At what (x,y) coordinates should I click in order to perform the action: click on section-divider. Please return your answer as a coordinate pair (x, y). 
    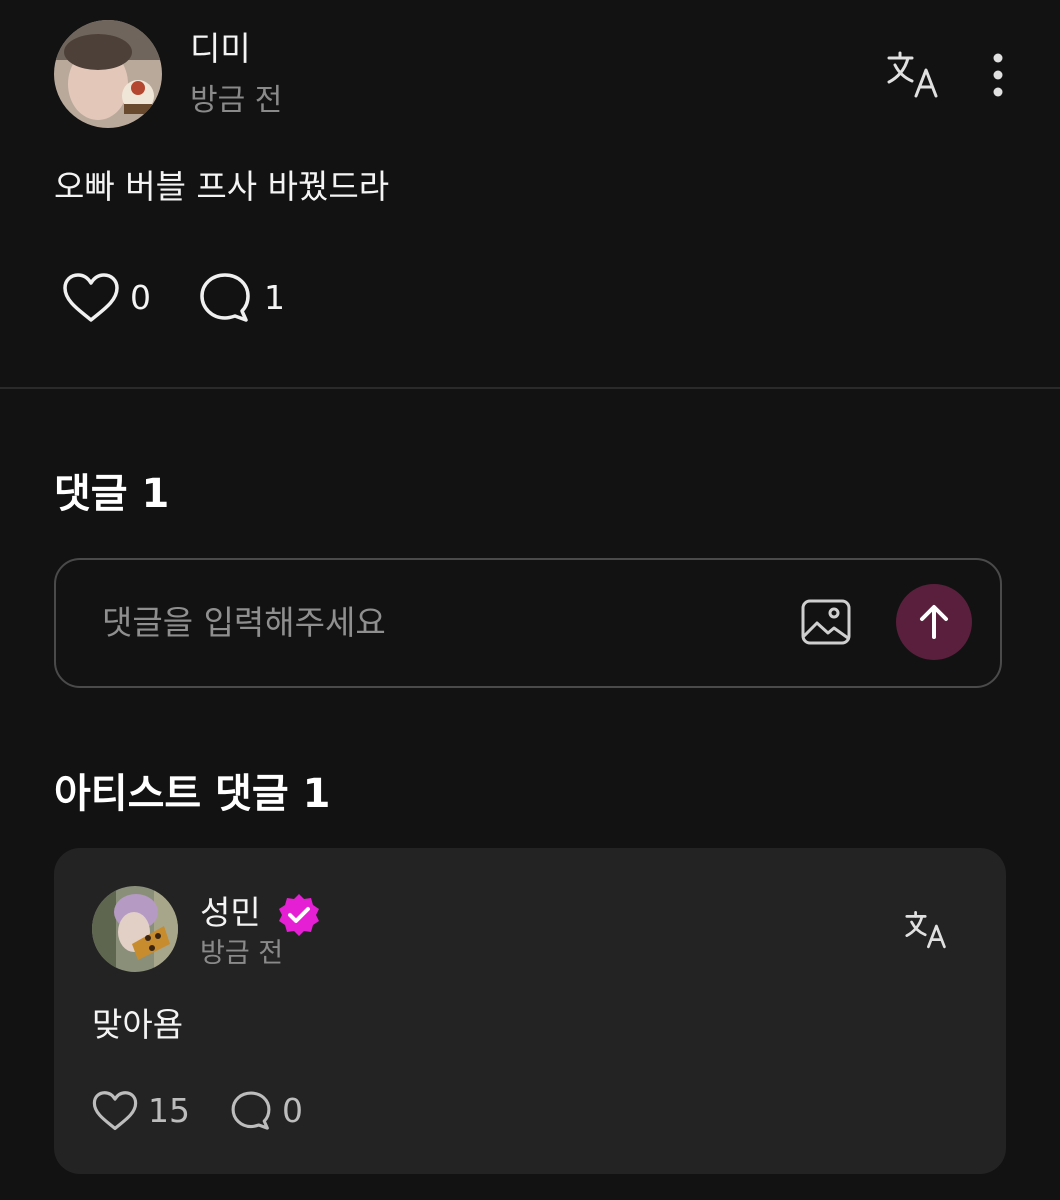
    Looking at the image, I should click on (530, 388).